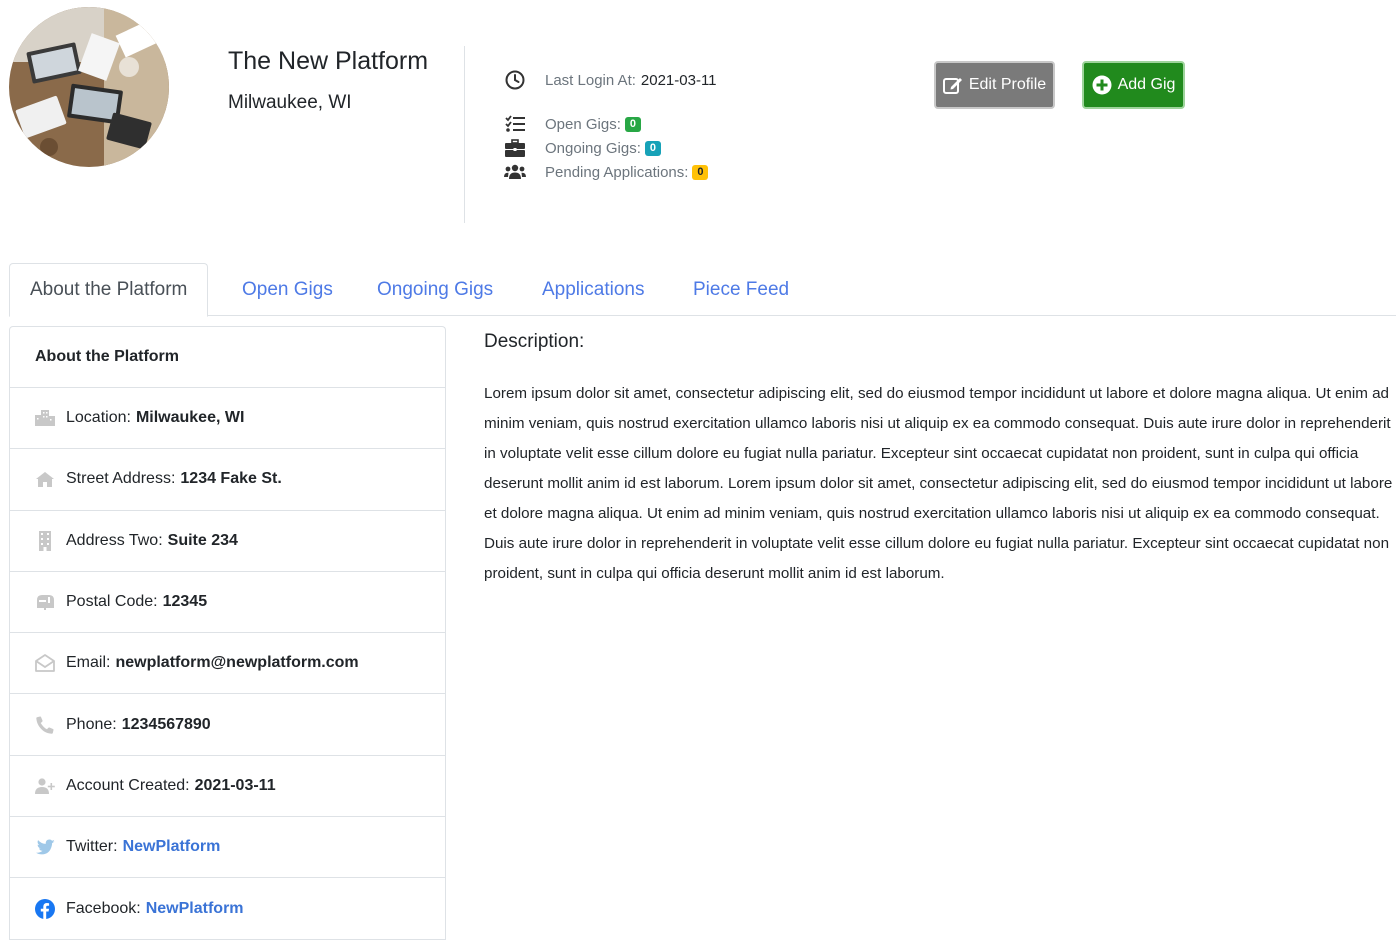  Describe the element at coordinates (231, 479) in the screenshot. I see `street-address-value: 1234 Fake St.` at that location.